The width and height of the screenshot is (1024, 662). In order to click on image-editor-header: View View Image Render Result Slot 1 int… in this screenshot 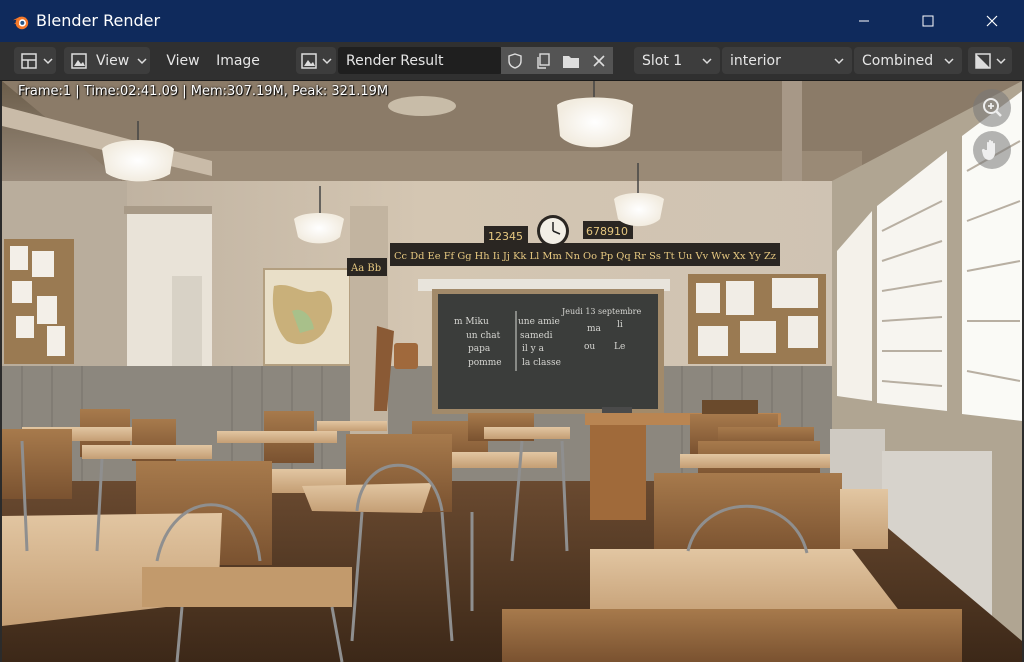, I will do `click(512, 61)`.